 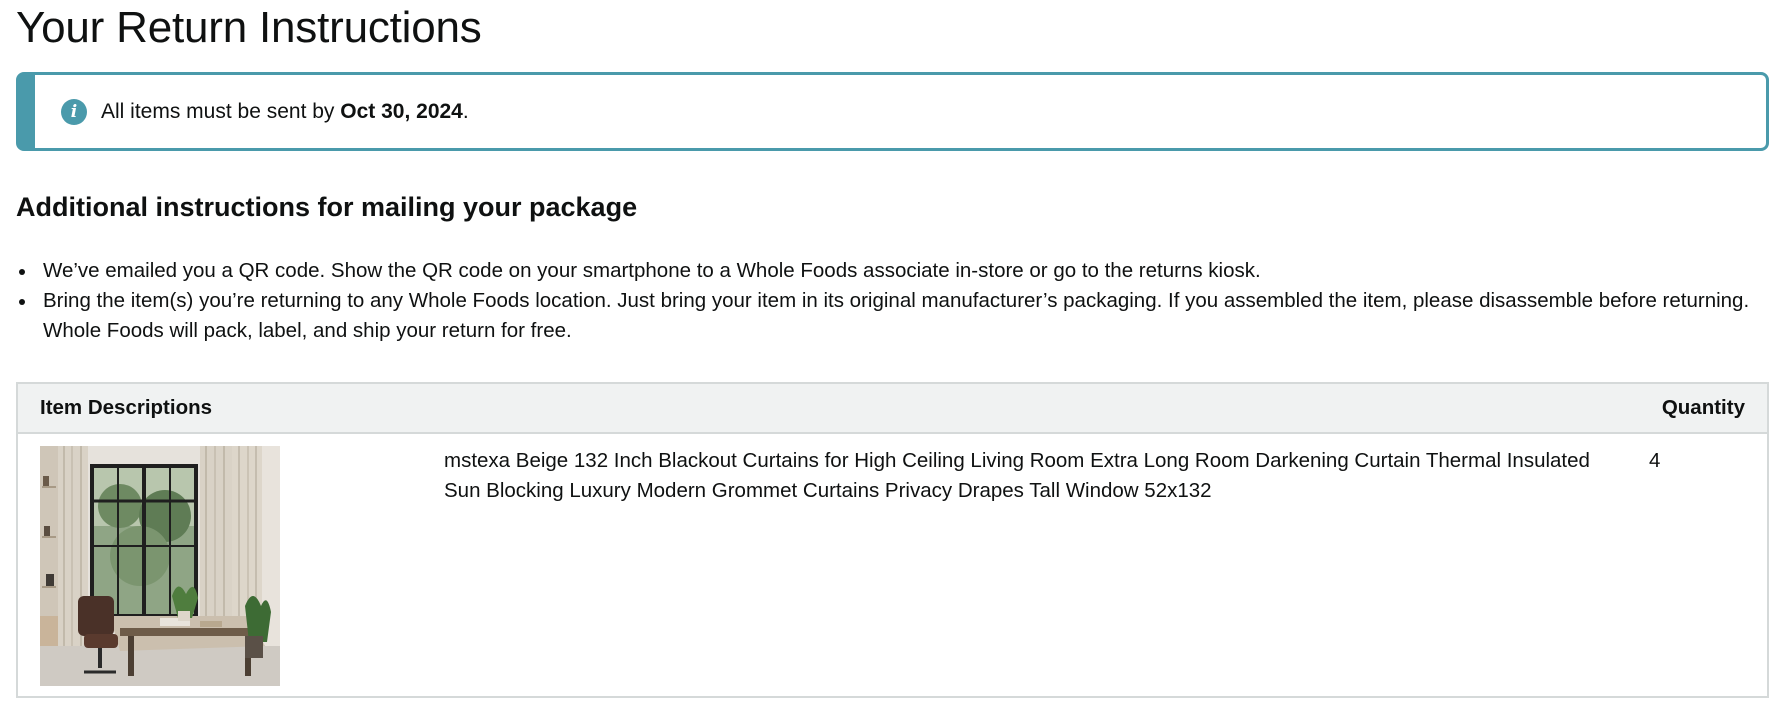 What do you see at coordinates (1697, 408) in the screenshot?
I see `quantity-header: Quantity` at bounding box center [1697, 408].